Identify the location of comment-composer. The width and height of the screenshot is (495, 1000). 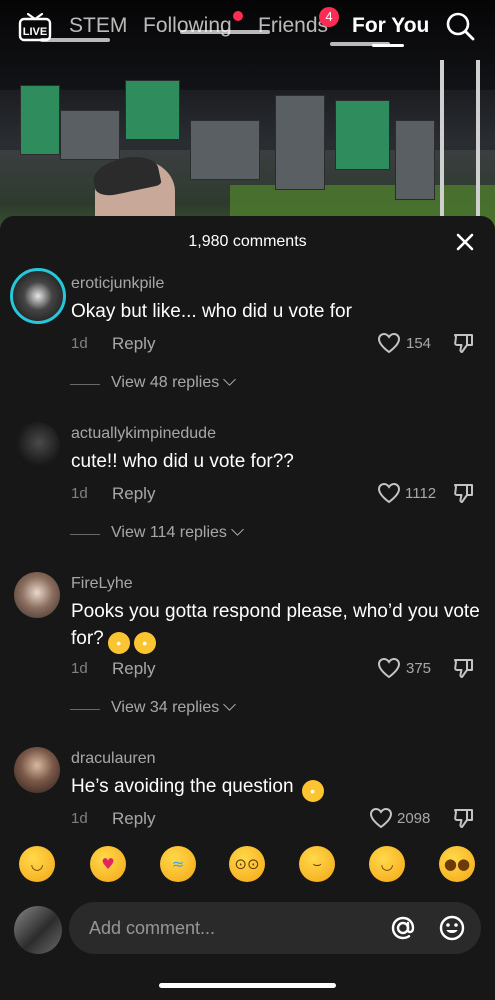
(247, 947).